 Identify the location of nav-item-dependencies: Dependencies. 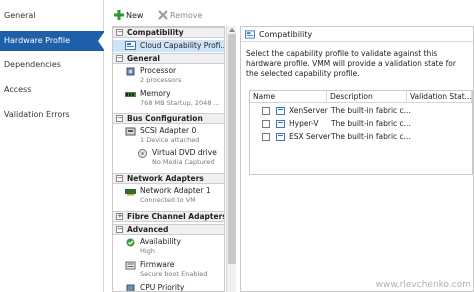
(52, 65).